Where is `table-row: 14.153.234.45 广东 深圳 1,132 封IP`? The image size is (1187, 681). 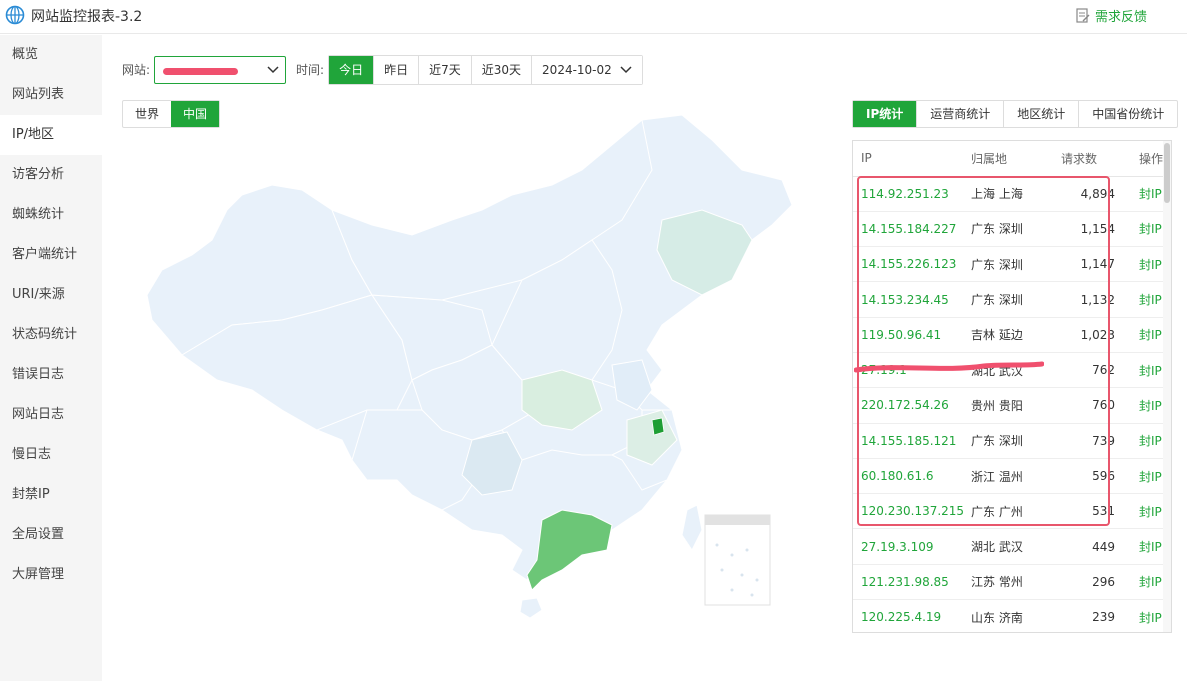
table-row: 14.153.234.45 广东 深圳 1,132 封IP is located at coordinates (1008, 299).